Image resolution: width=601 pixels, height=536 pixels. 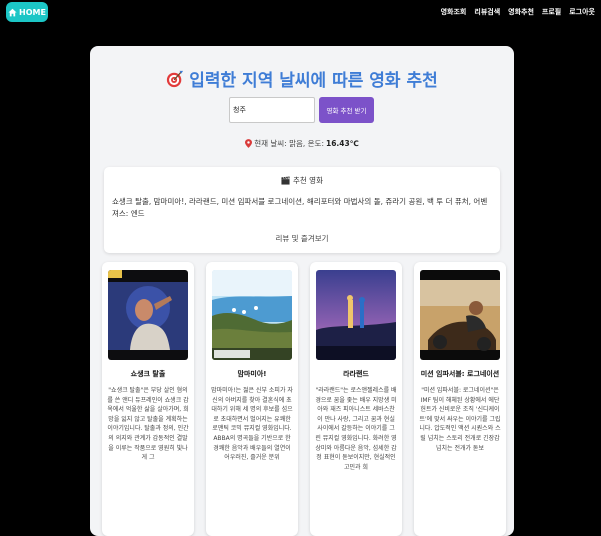 I want to click on nav-link-review-search: 리뷰검색, so click(x=487, y=12).